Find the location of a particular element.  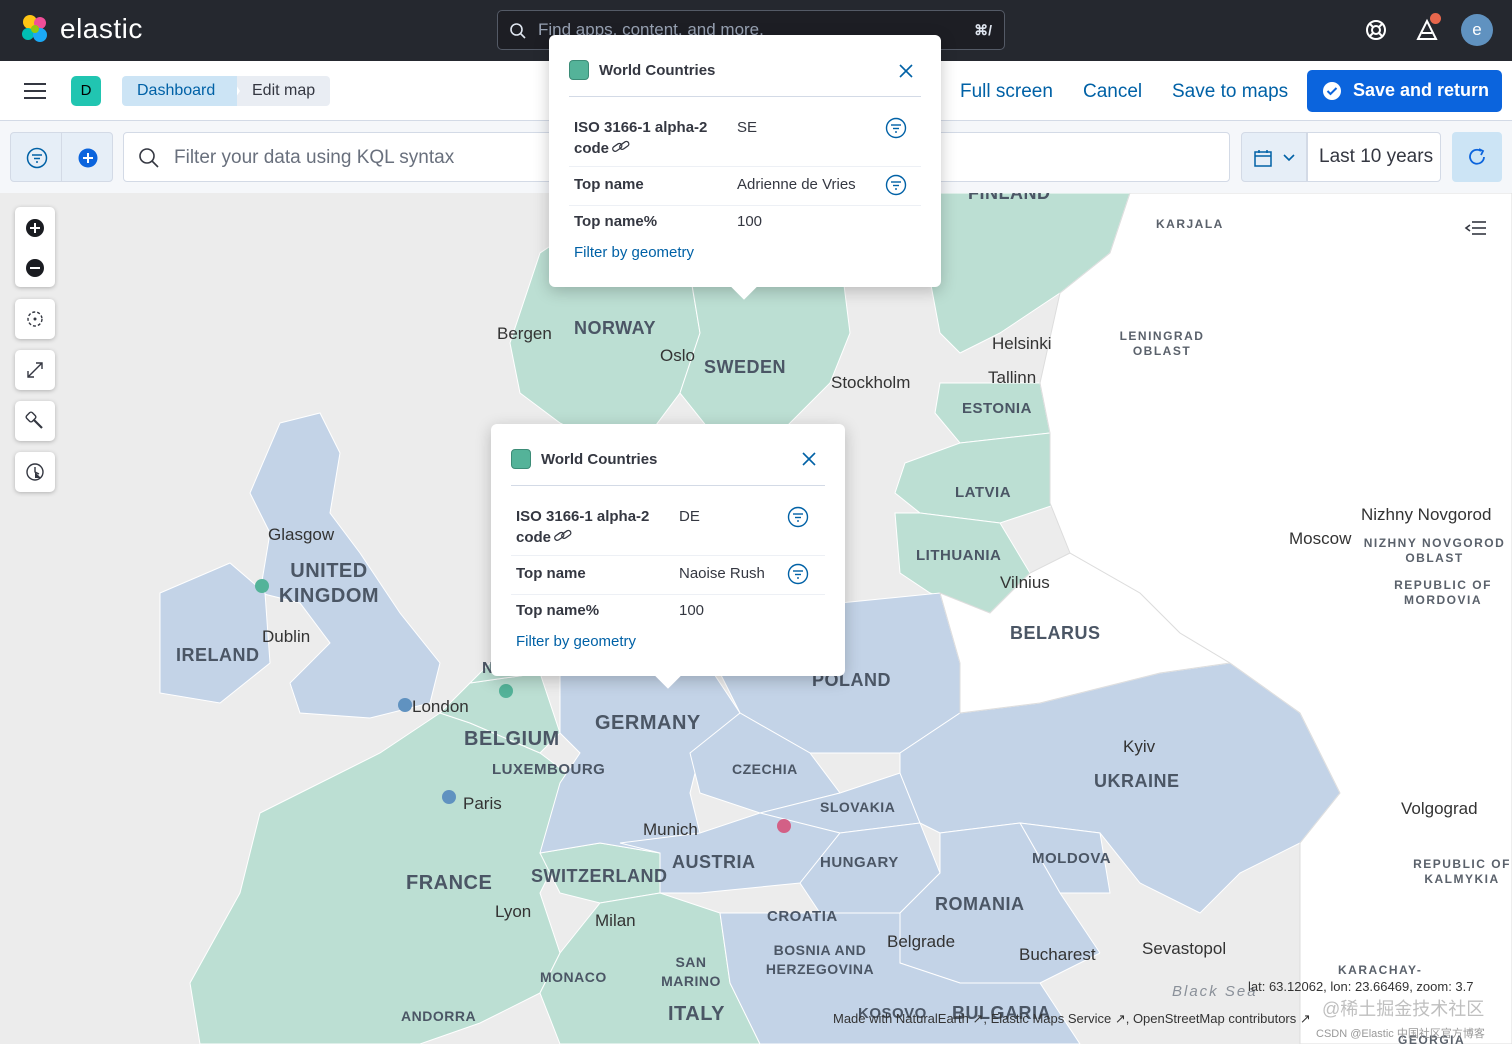

city-label: Moscow is located at coordinates (1320, 538).